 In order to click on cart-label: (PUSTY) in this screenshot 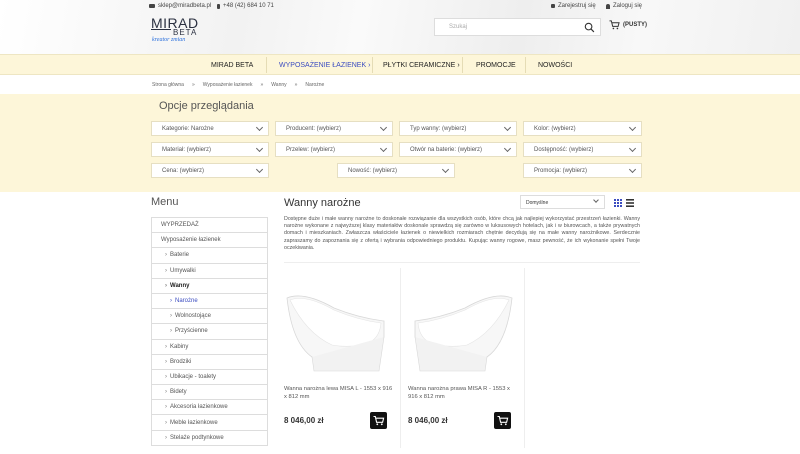, I will do `click(635, 25)`.